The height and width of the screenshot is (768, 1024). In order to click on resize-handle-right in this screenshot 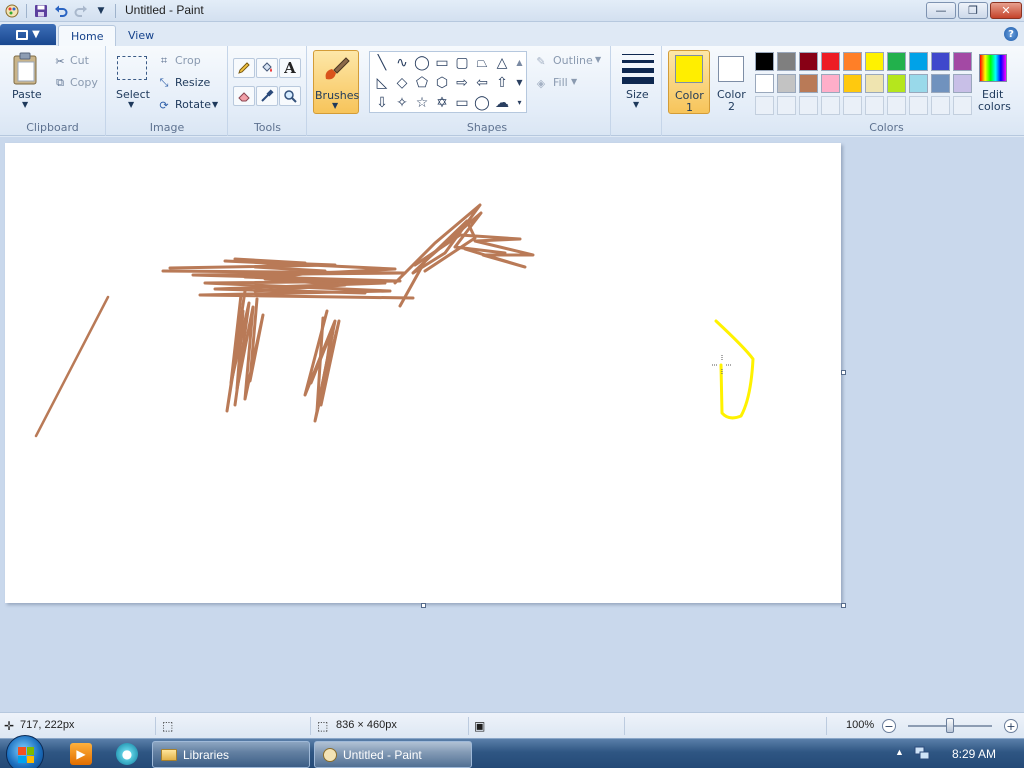, I will do `click(843, 372)`.